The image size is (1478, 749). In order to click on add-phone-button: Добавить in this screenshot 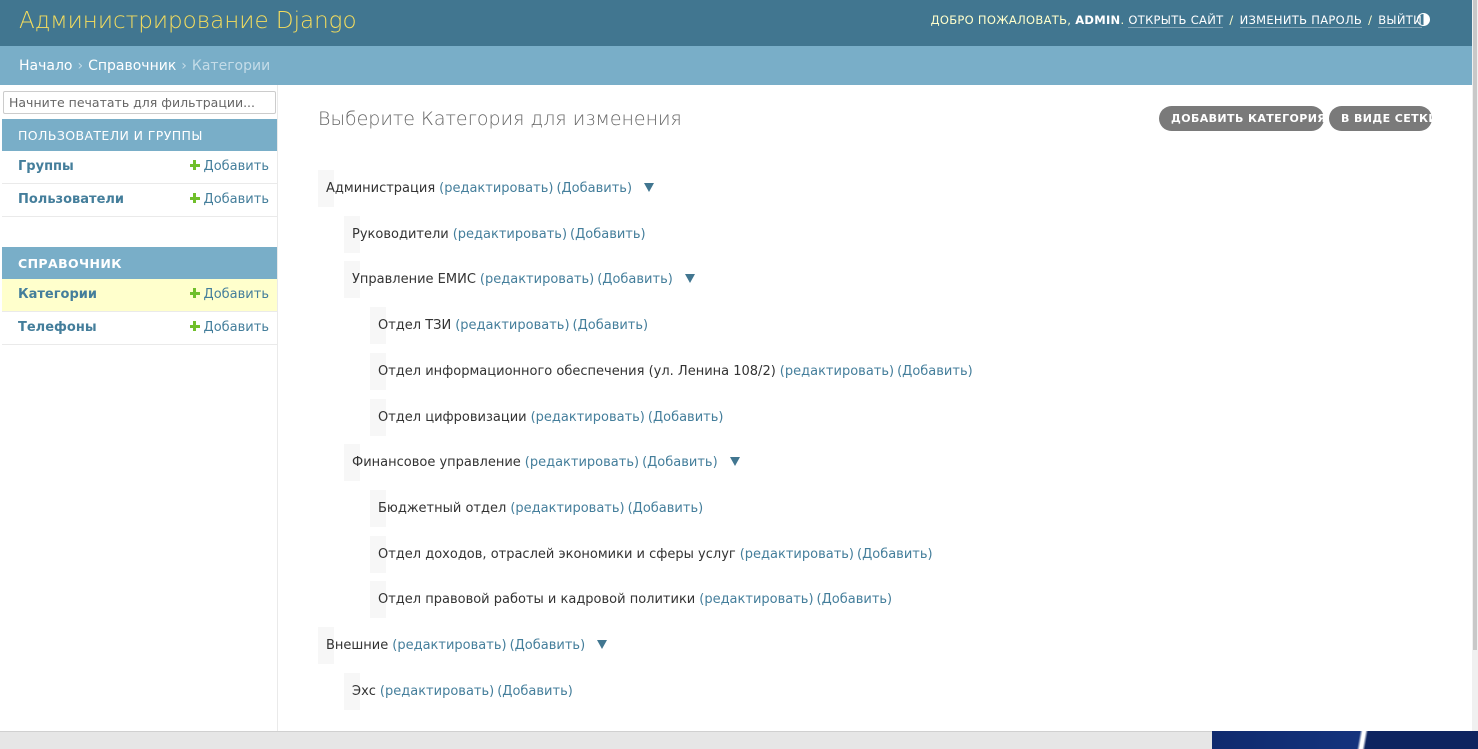, I will do `click(229, 327)`.